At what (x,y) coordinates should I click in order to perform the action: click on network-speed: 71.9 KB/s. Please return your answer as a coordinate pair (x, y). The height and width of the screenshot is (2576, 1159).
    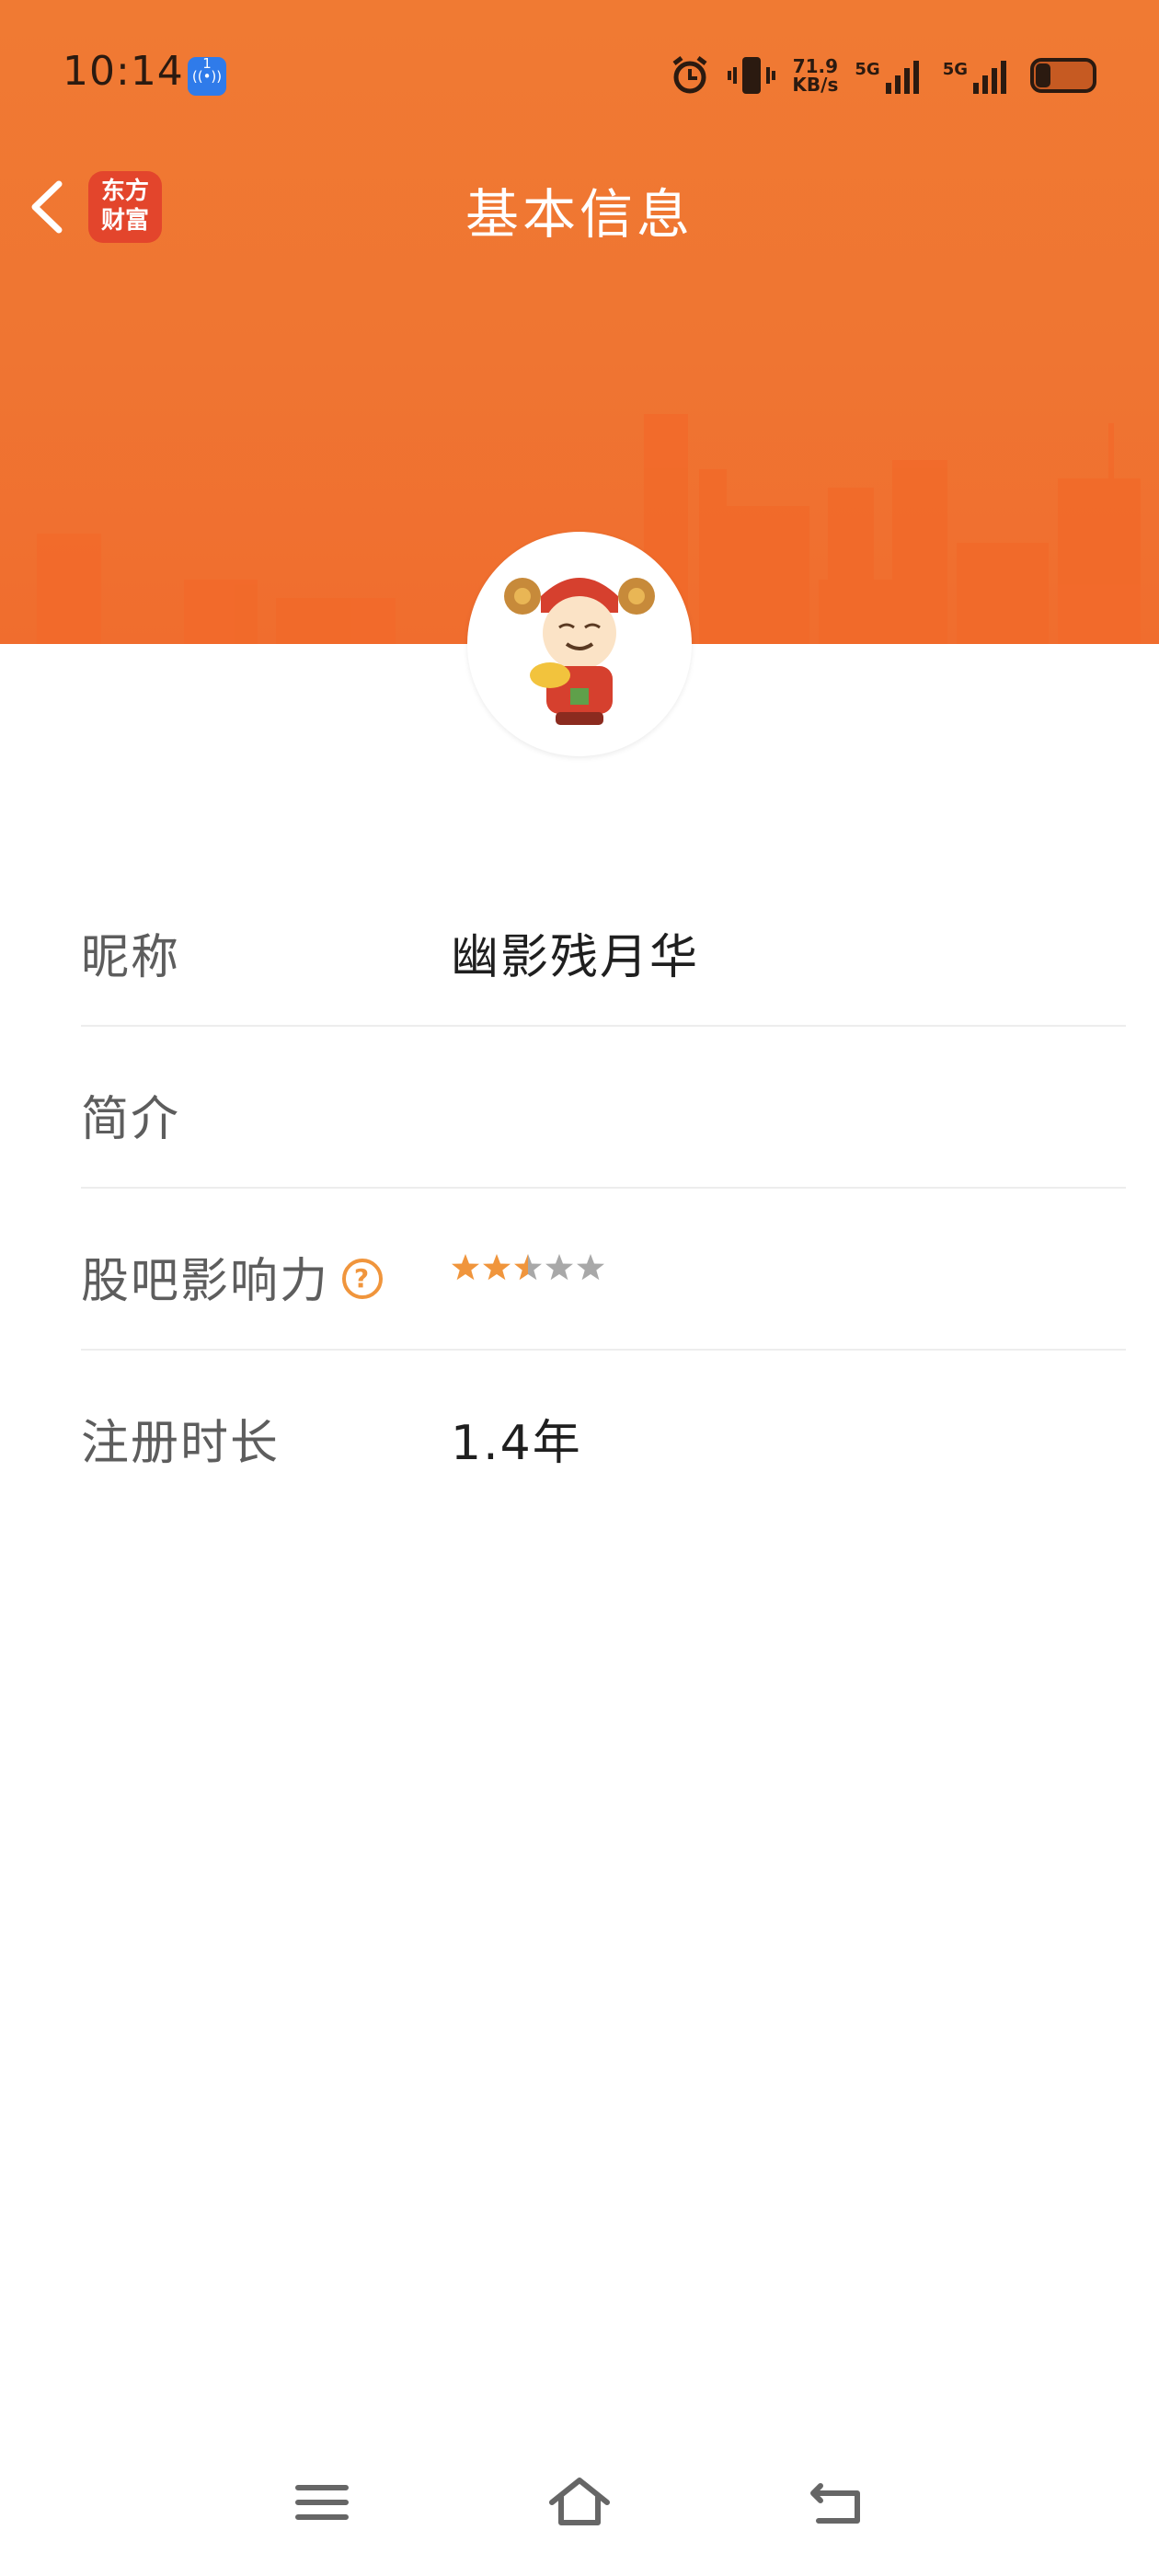
    Looking at the image, I should click on (815, 75).